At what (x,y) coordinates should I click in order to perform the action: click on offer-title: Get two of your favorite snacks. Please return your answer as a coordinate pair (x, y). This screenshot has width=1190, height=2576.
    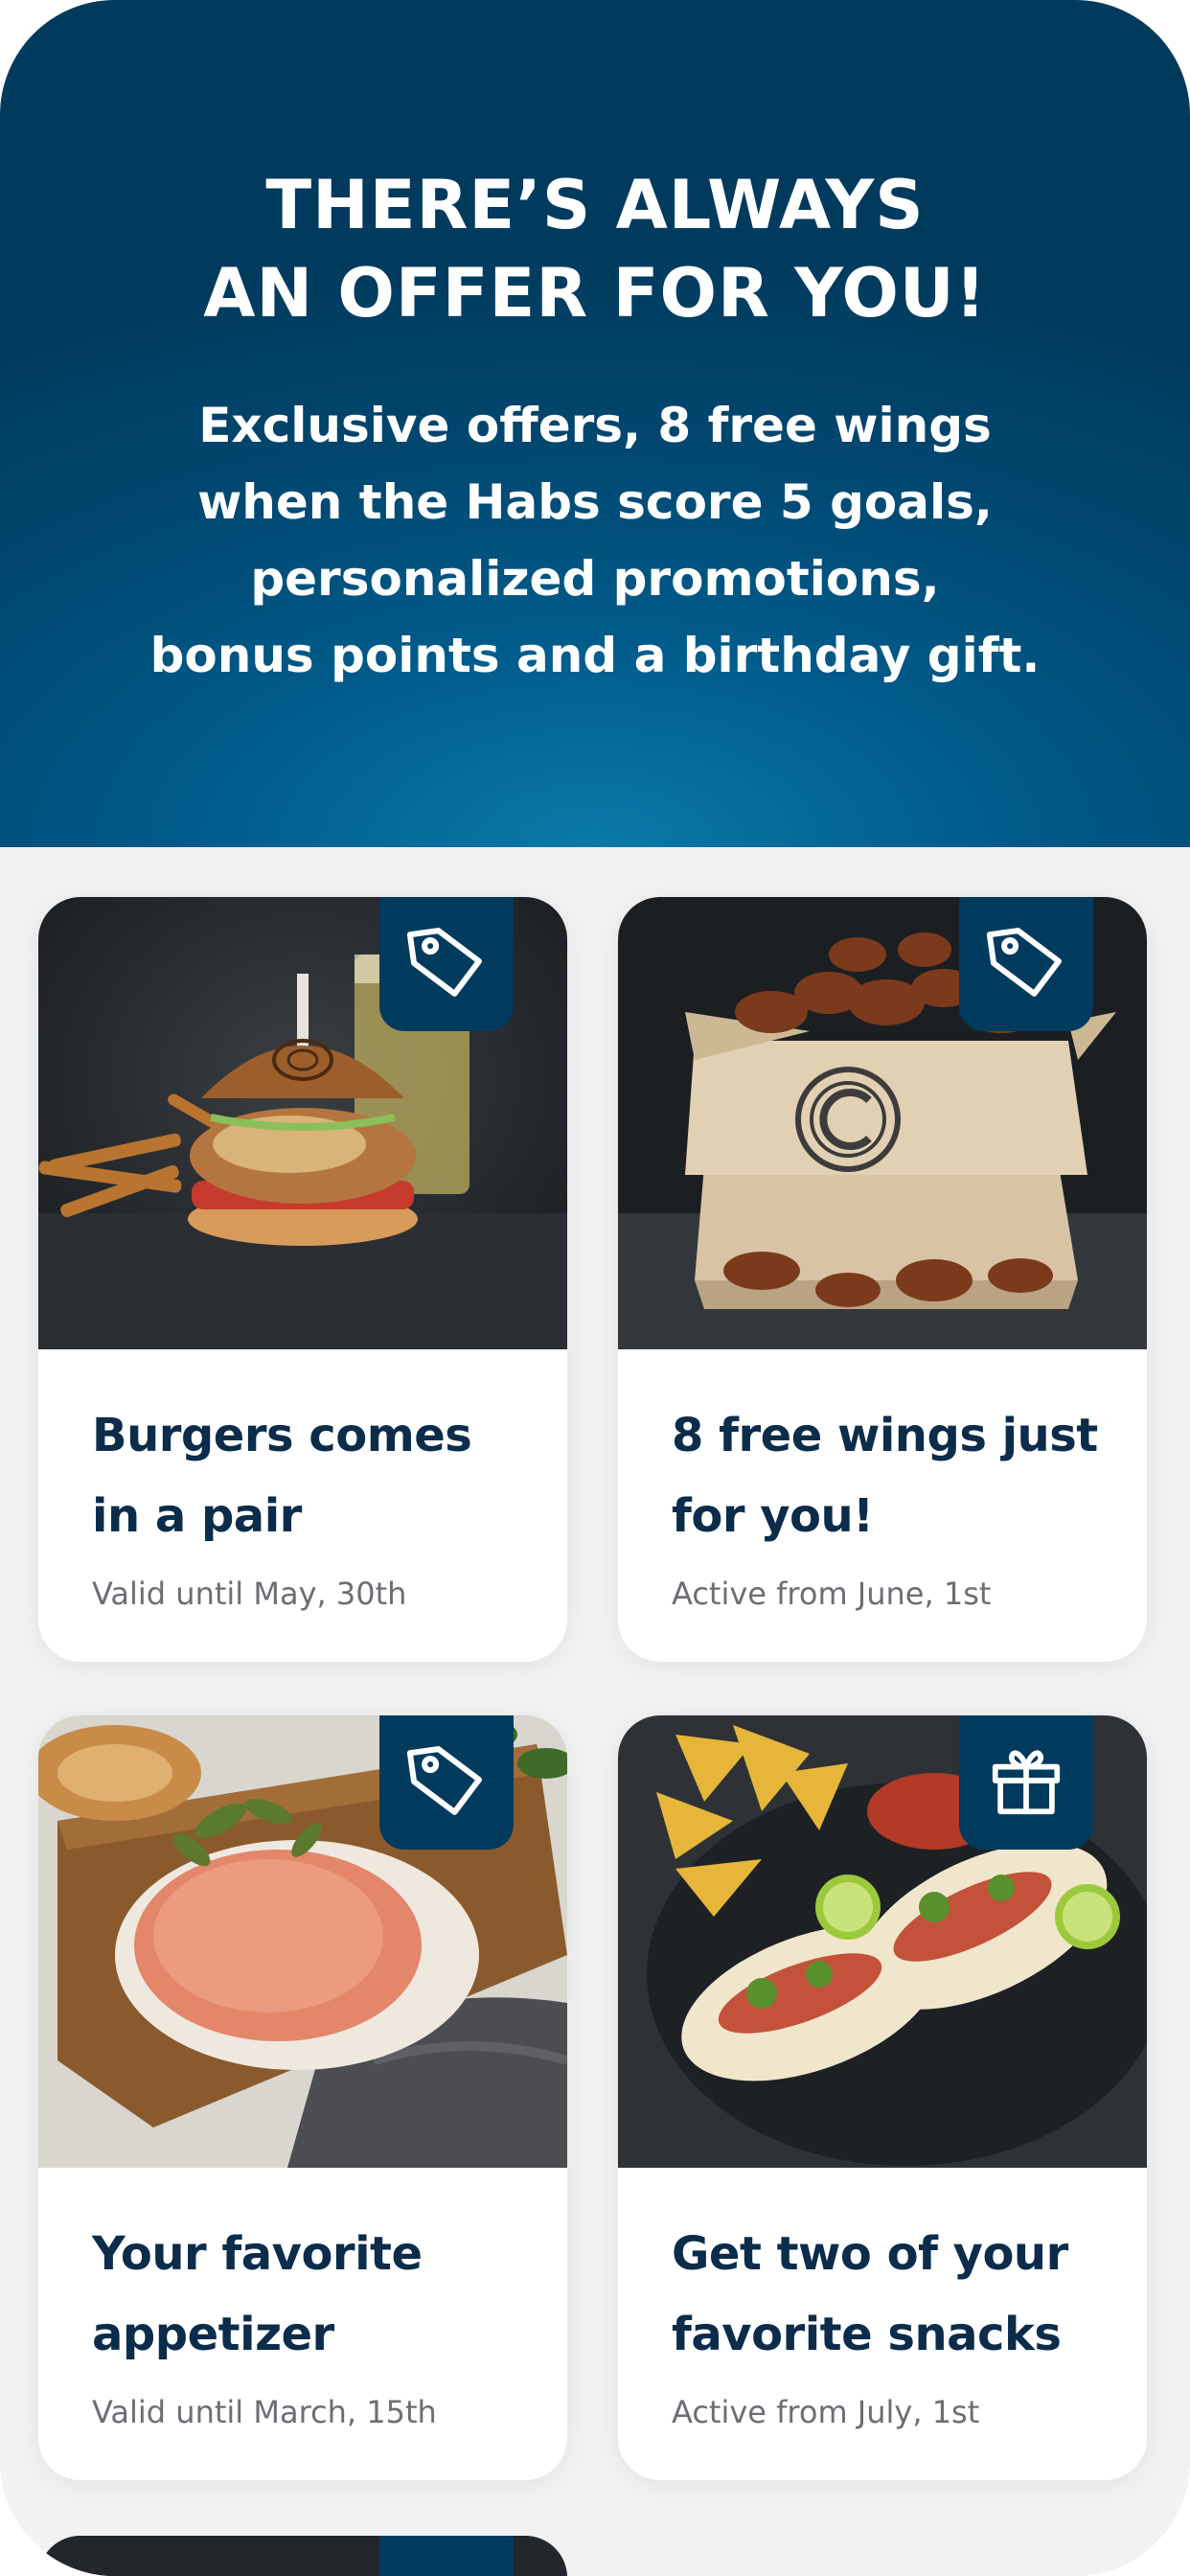
    Looking at the image, I should click on (892, 2294).